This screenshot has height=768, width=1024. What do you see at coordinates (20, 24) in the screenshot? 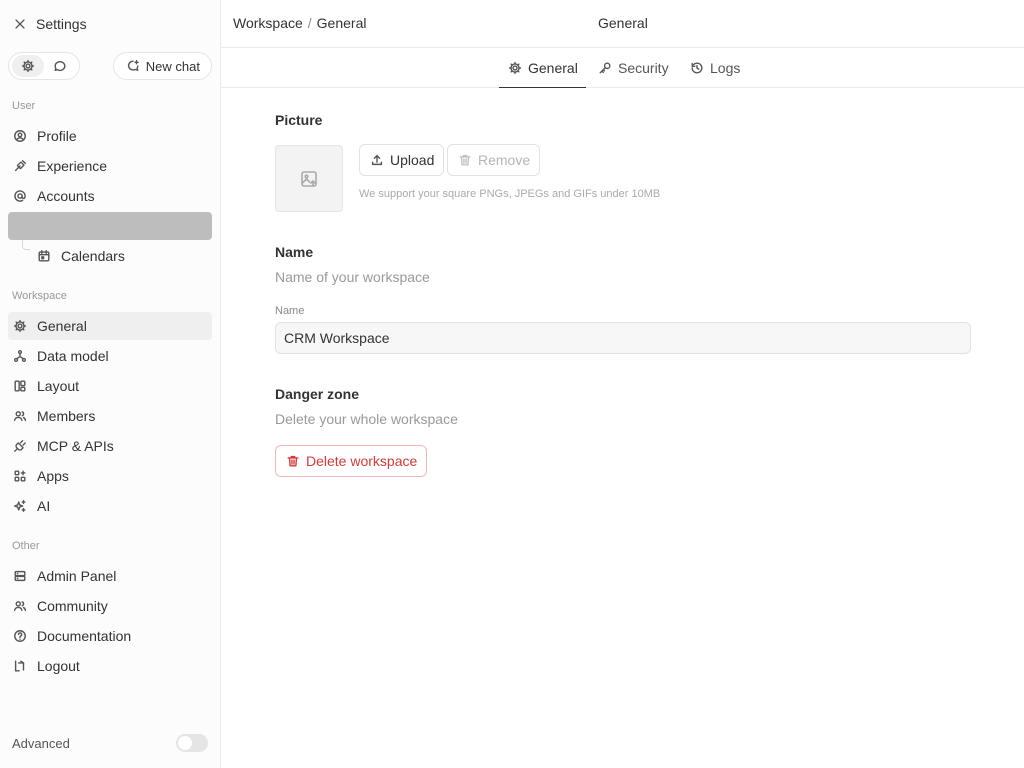
I see `close-icon` at bounding box center [20, 24].